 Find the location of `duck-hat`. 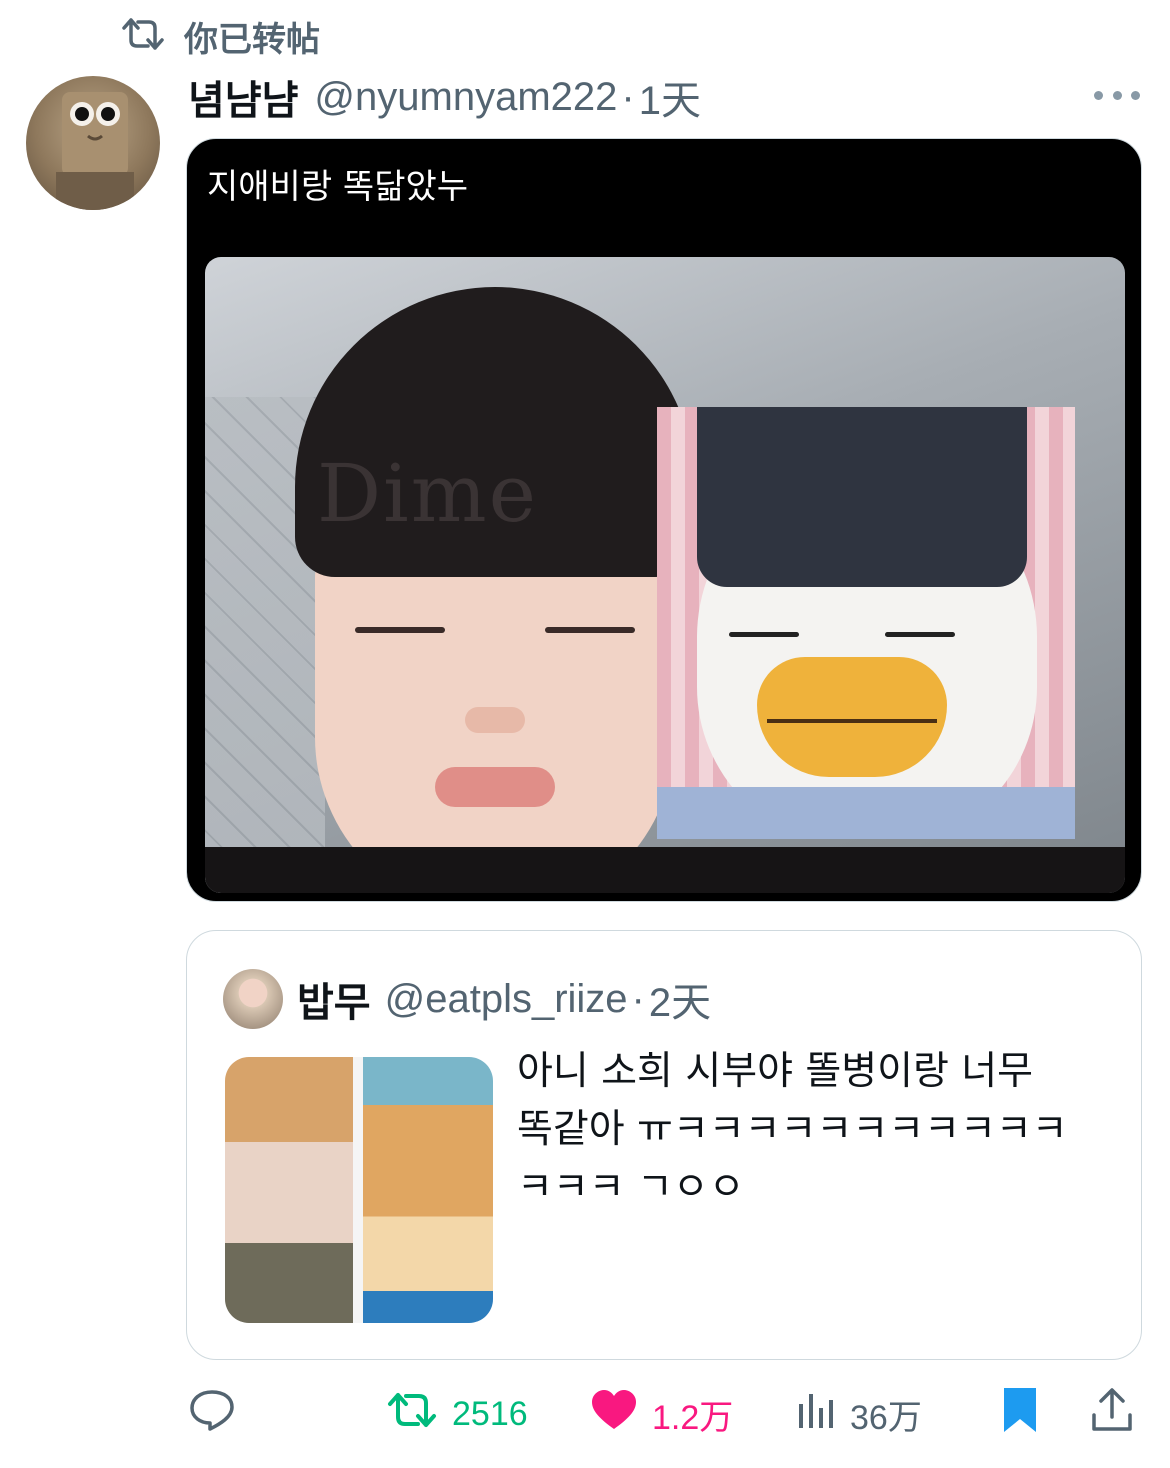

duck-hat is located at coordinates (862, 497).